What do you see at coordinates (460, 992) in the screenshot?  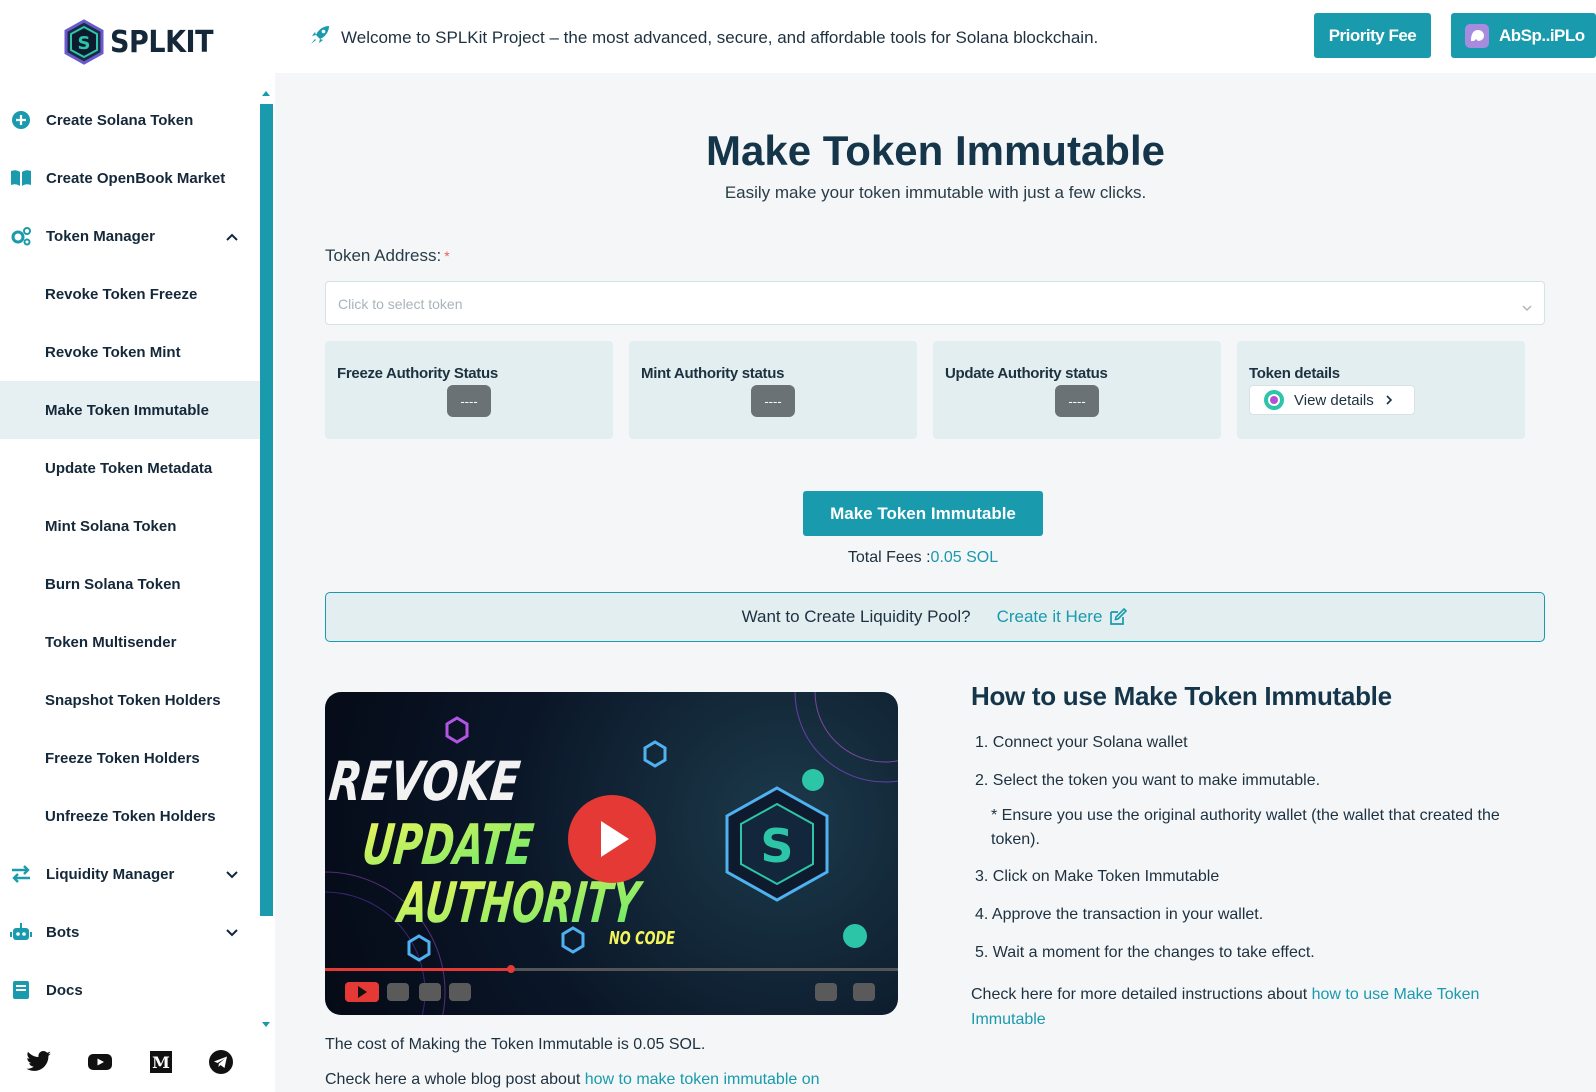 I see `volume-icon` at bounding box center [460, 992].